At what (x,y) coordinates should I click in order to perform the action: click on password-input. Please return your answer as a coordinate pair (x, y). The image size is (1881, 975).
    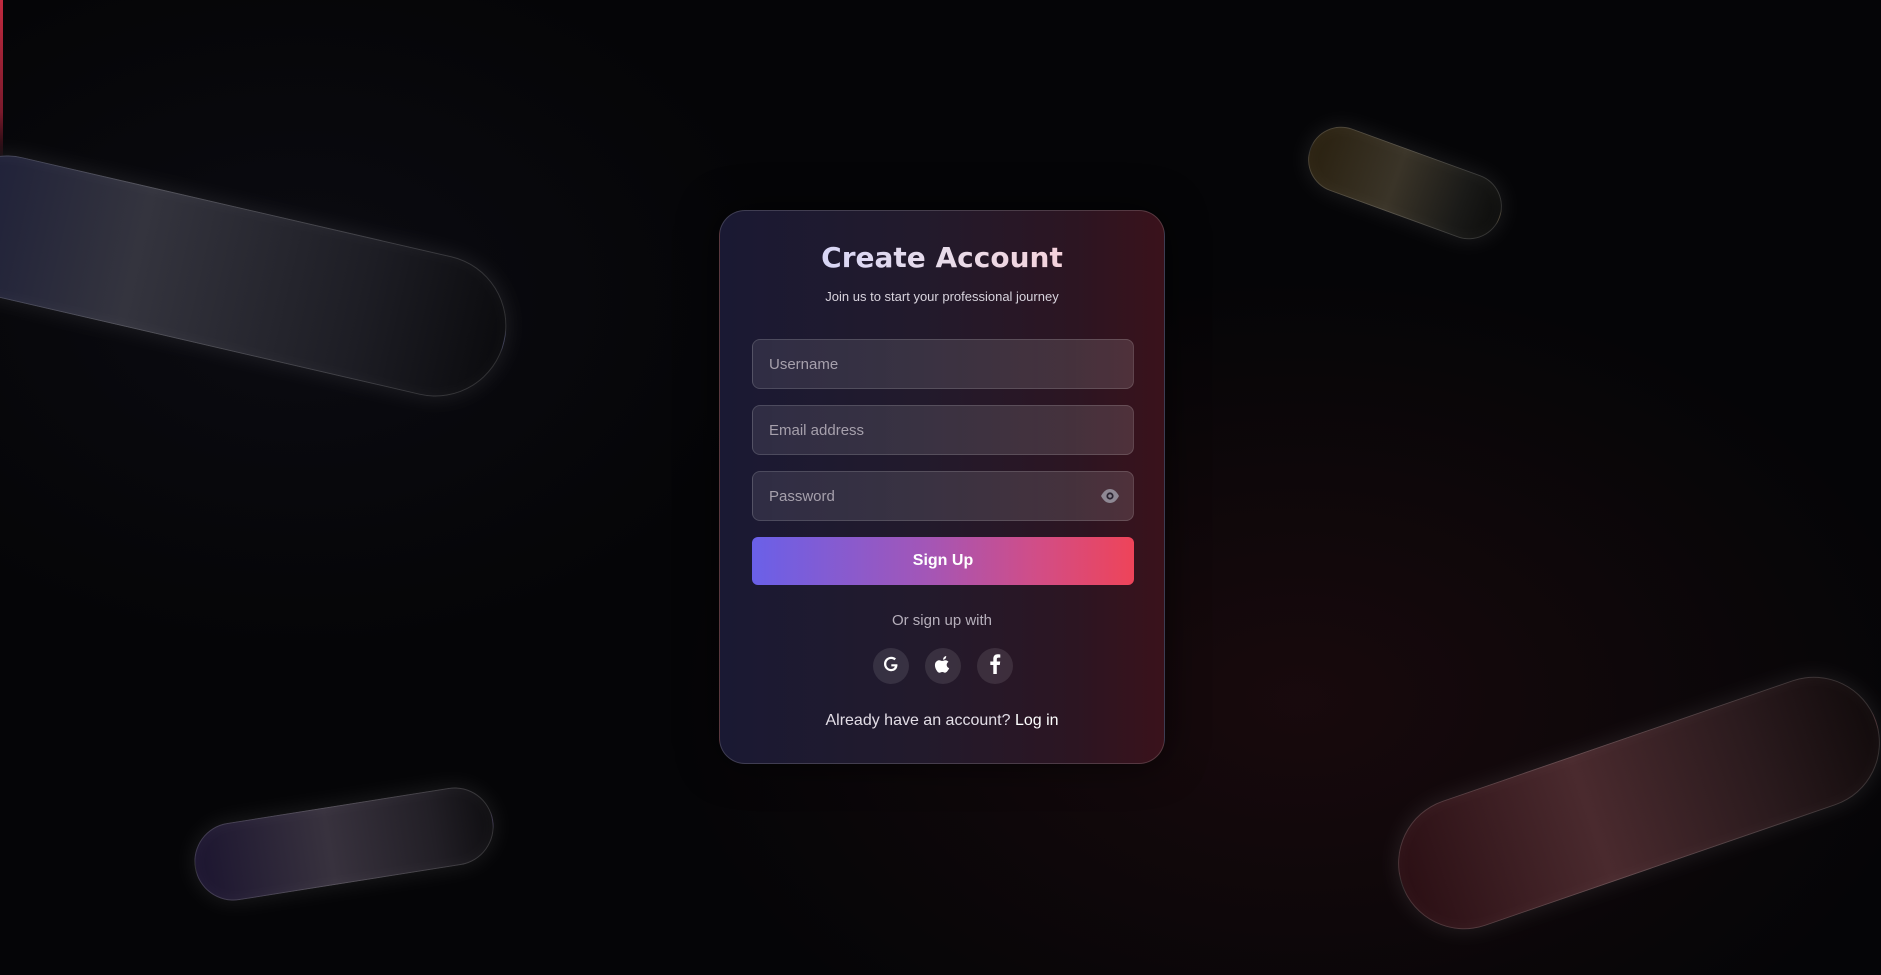
    Looking at the image, I should click on (943, 496).